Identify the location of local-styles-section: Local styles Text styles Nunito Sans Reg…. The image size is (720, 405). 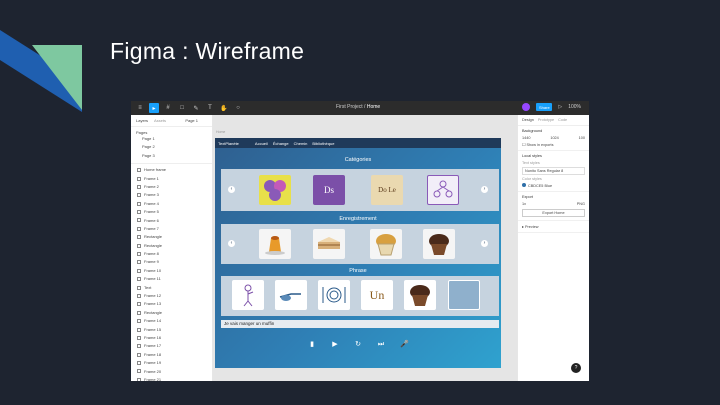
(553, 171).